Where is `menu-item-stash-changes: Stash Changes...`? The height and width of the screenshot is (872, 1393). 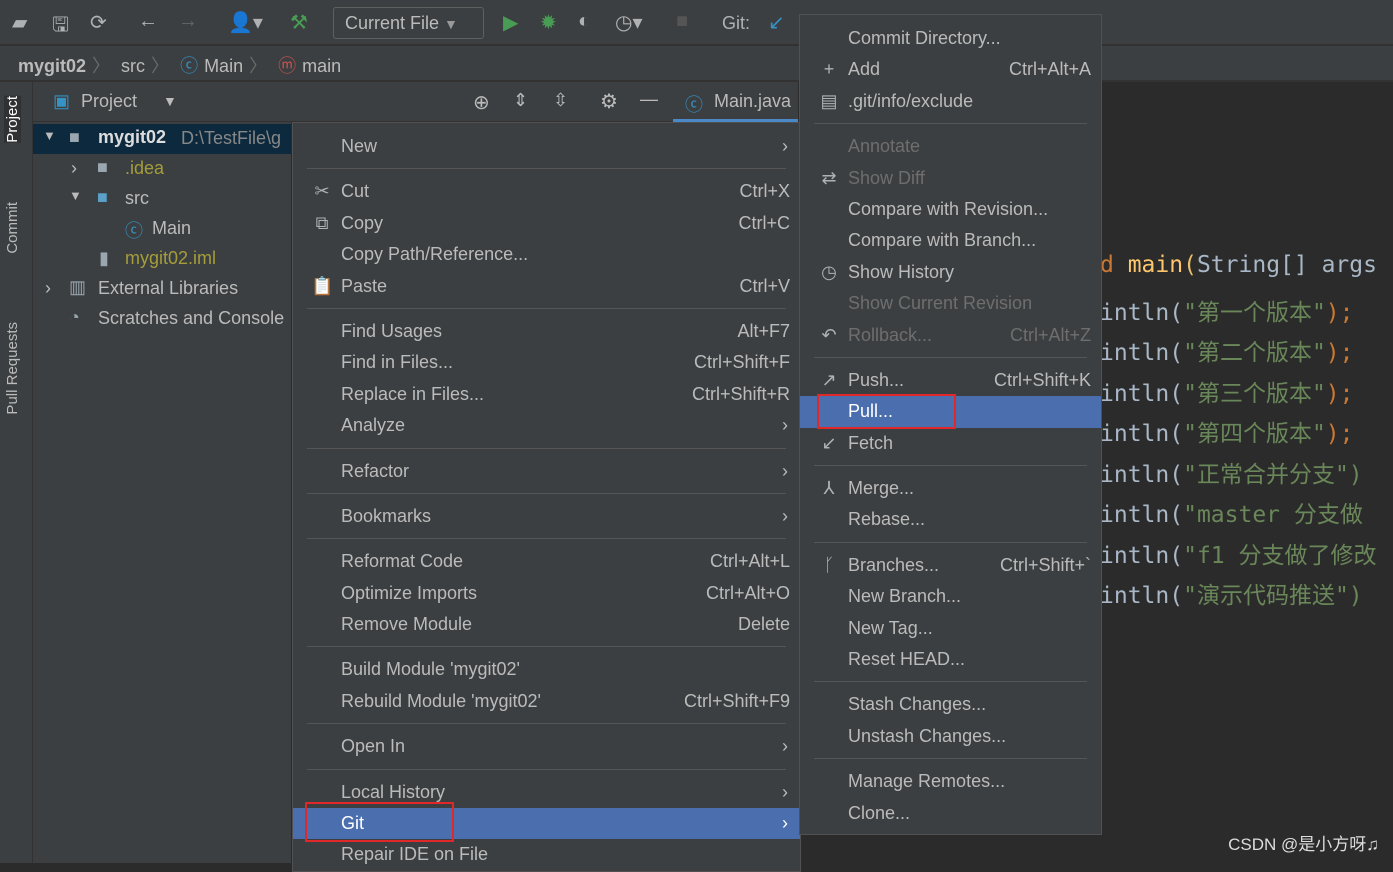 menu-item-stash-changes: Stash Changes... is located at coordinates (950, 704).